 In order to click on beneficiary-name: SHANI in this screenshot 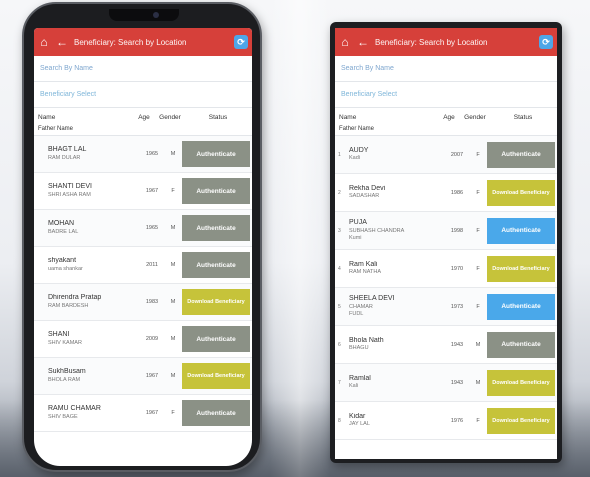, I will do `click(59, 335)`.